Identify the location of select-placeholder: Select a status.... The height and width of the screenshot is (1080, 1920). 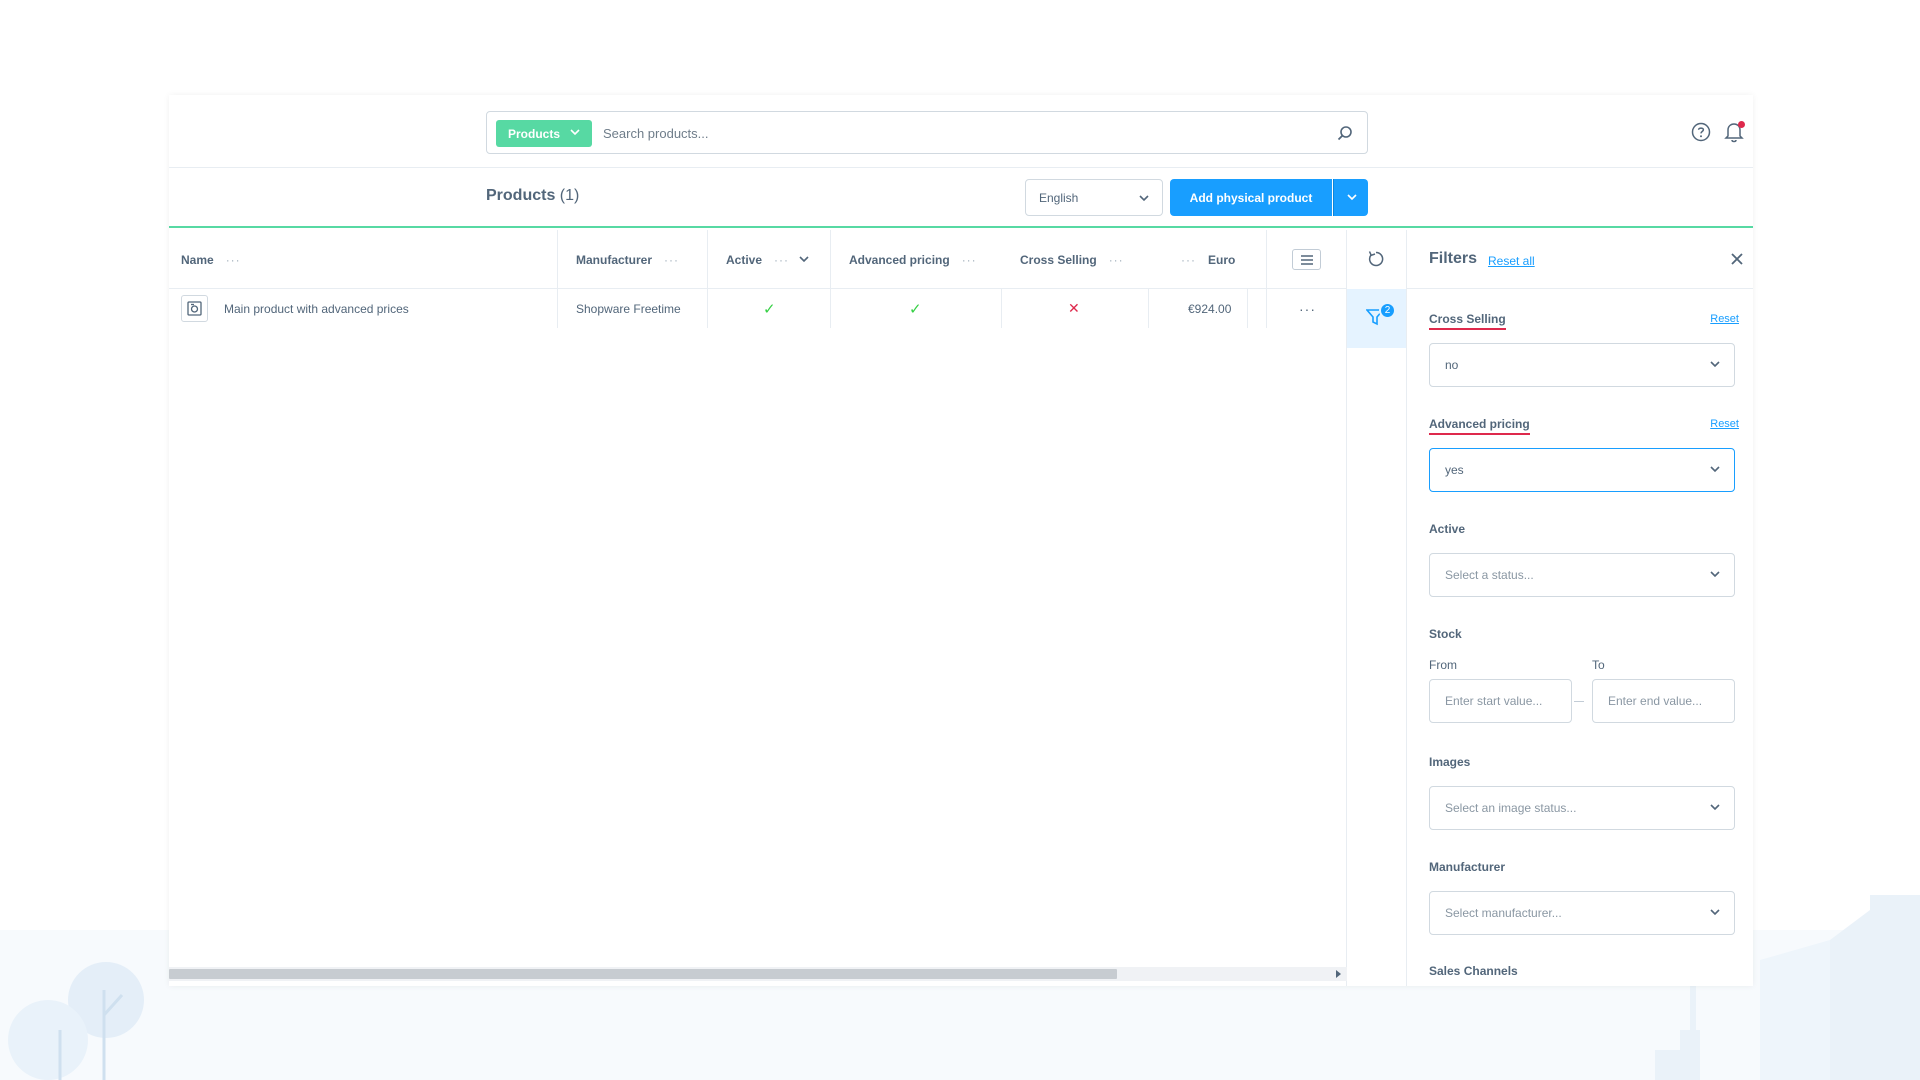
(1489, 575).